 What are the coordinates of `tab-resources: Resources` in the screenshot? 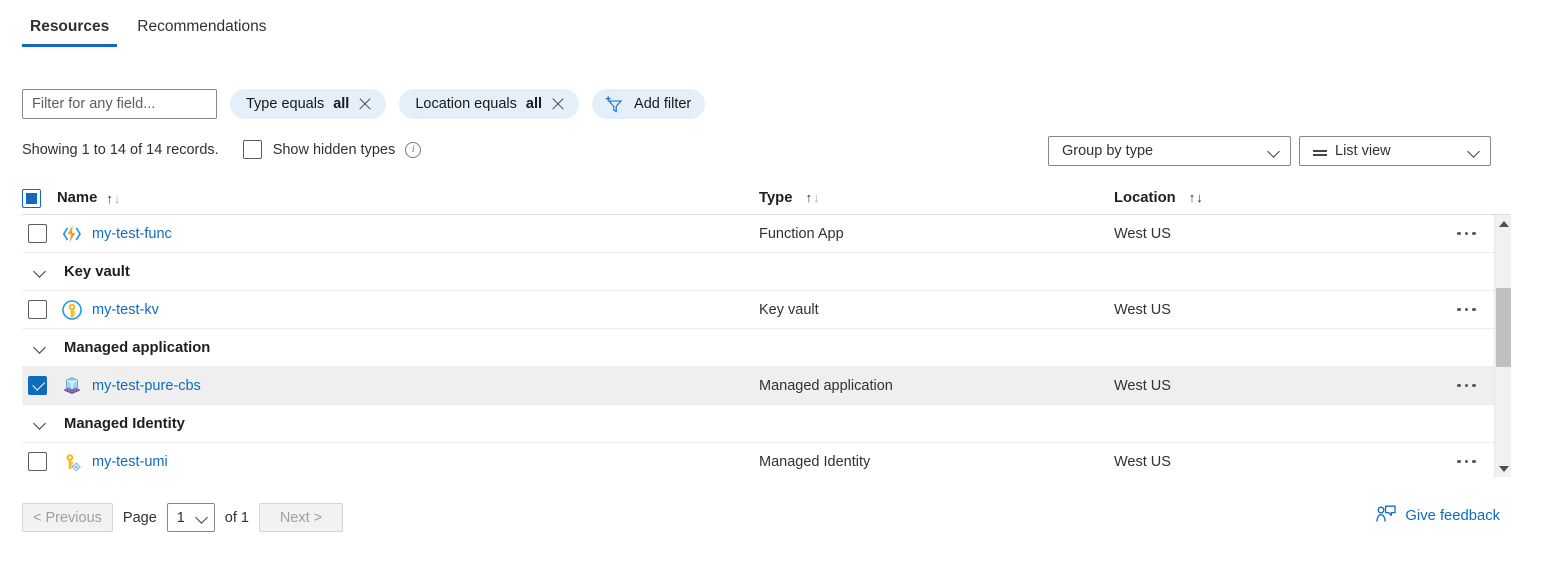 It's located at (70, 32).